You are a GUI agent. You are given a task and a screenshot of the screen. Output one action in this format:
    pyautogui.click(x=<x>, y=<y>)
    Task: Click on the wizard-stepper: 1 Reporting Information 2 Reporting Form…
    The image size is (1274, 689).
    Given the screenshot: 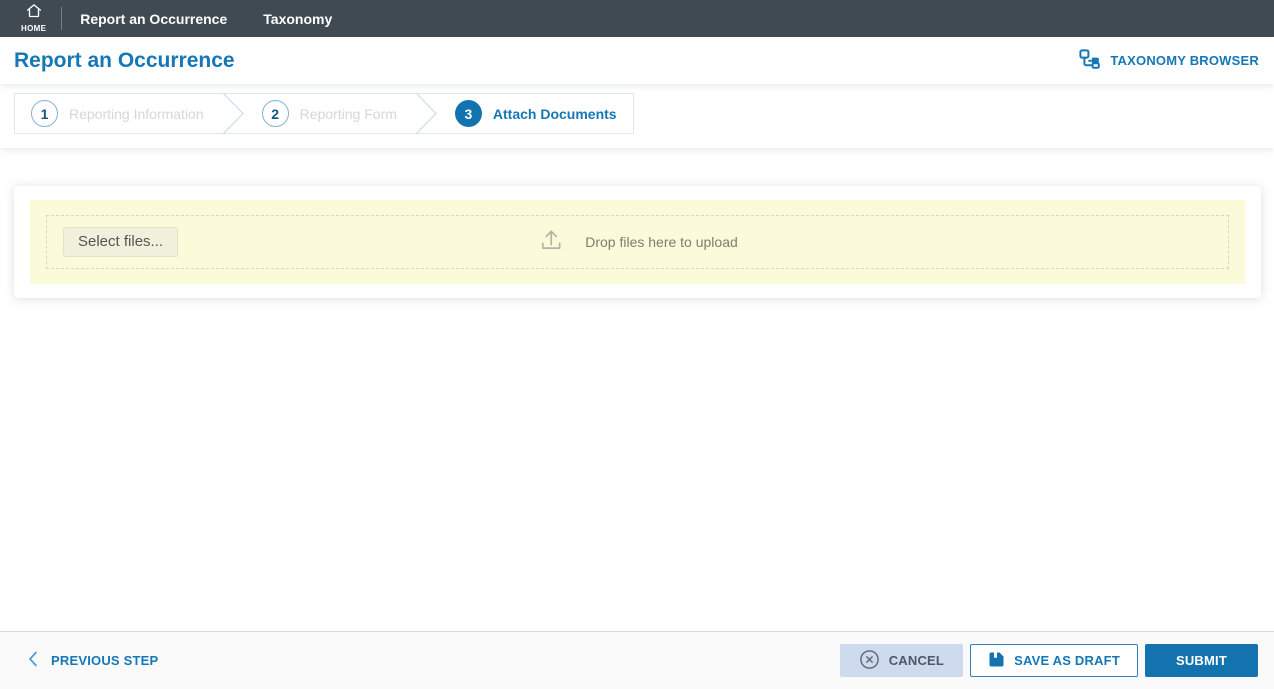 What is the action you would take?
    pyautogui.click(x=324, y=113)
    